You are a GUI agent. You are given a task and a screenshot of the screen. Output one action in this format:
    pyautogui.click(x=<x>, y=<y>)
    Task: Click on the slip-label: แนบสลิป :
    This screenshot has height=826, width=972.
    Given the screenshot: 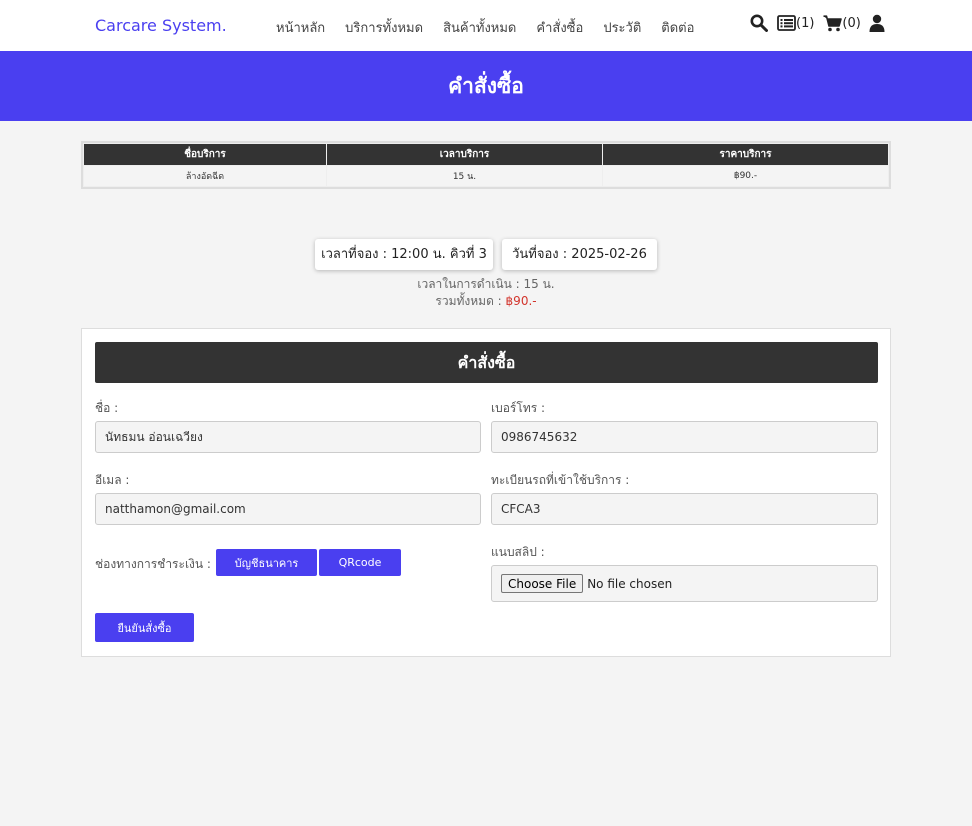 What is the action you would take?
    pyautogui.click(x=518, y=552)
    